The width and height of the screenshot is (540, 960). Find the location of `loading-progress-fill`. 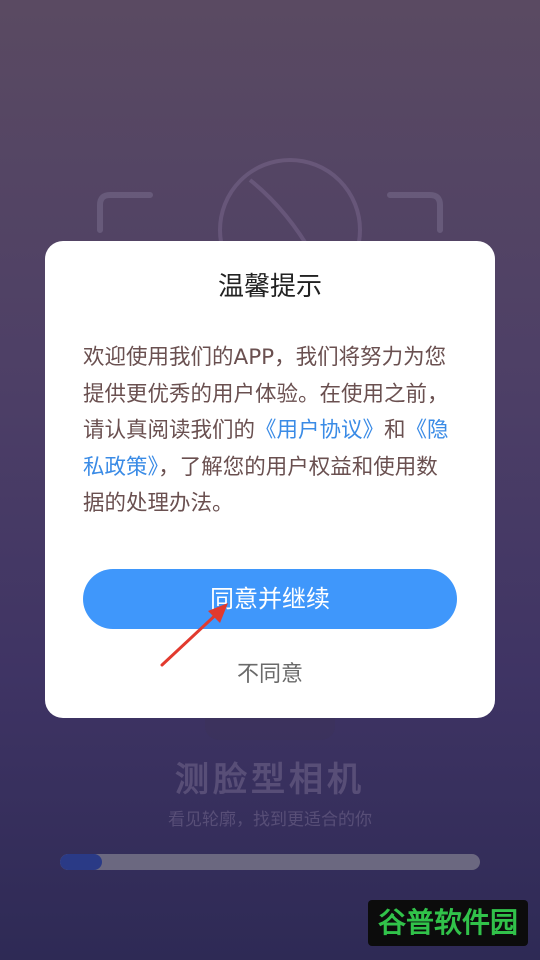

loading-progress-fill is located at coordinates (81, 862).